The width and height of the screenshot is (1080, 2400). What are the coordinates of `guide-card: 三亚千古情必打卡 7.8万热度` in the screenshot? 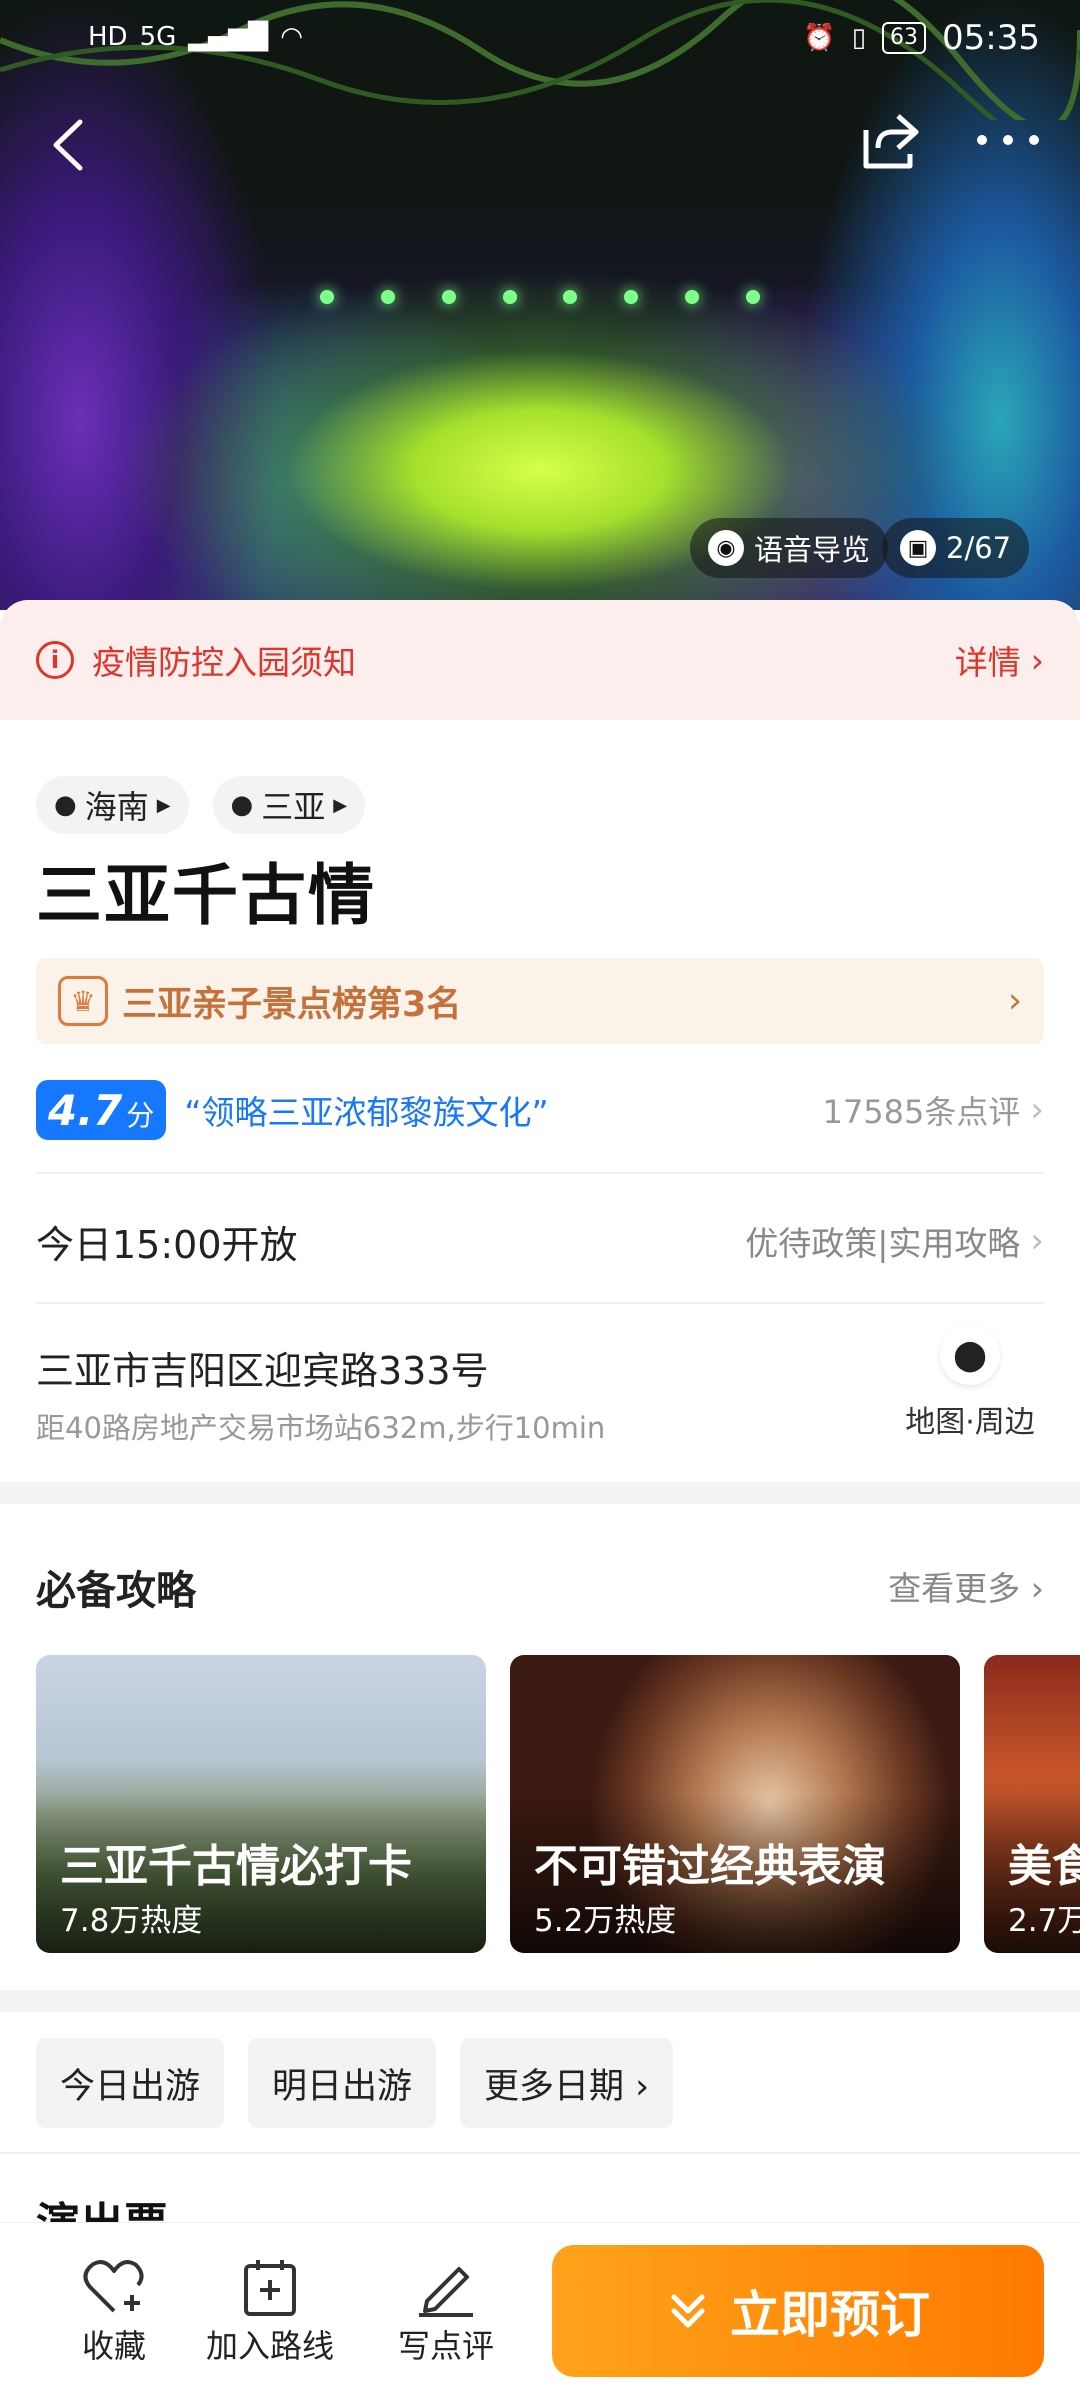 It's located at (261, 1804).